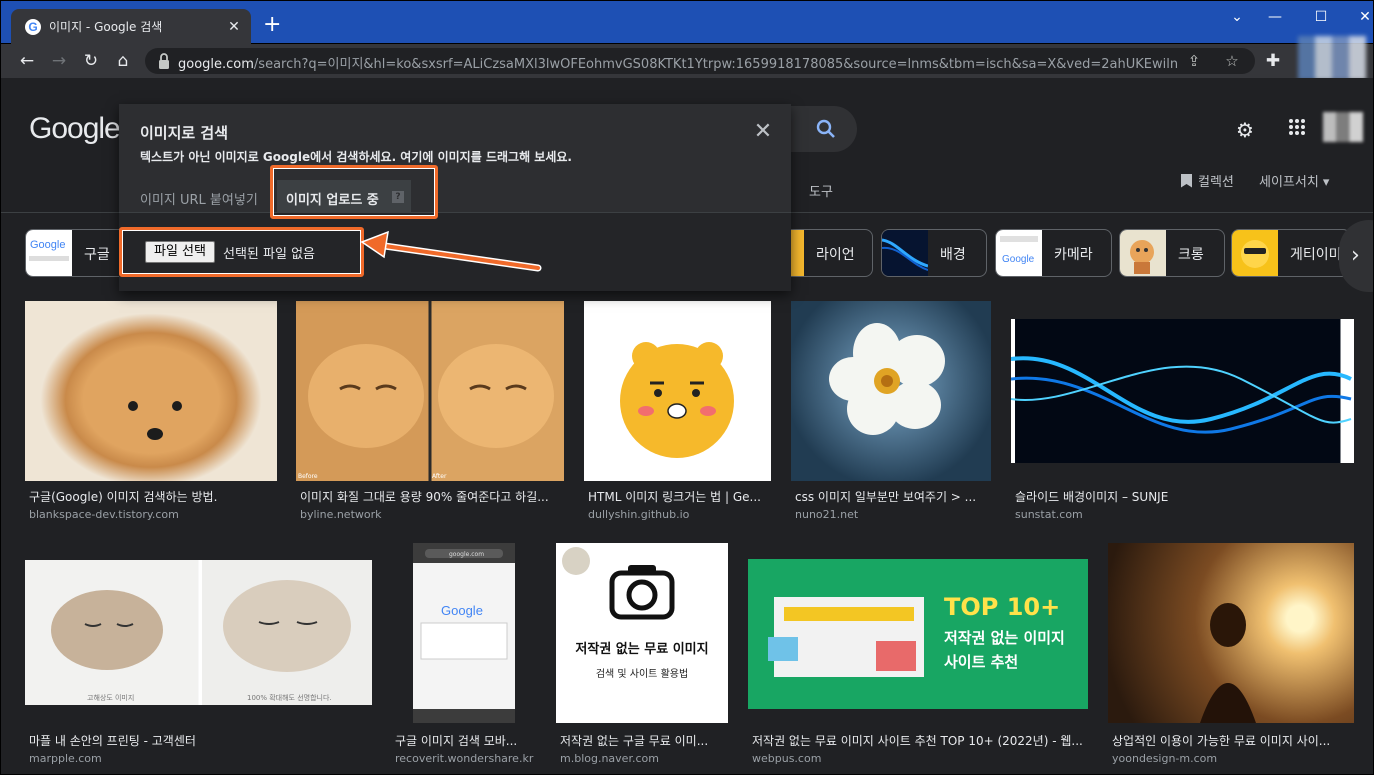 Image resolution: width=1374 pixels, height=775 pixels. Describe the element at coordinates (1291, 253) in the screenshot. I see `chip-getty: 게티이미` at that location.